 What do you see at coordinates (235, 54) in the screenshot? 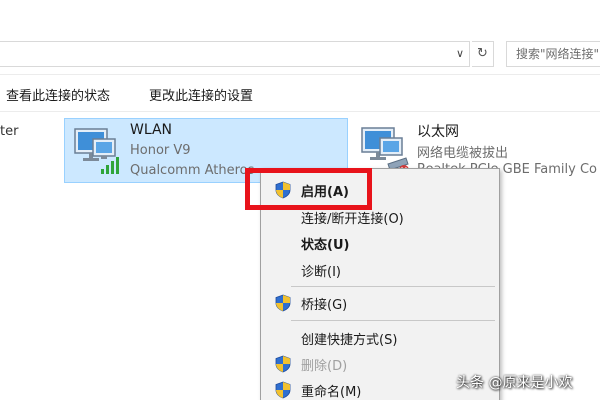
I see `address-bar` at bounding box center [235, 54].